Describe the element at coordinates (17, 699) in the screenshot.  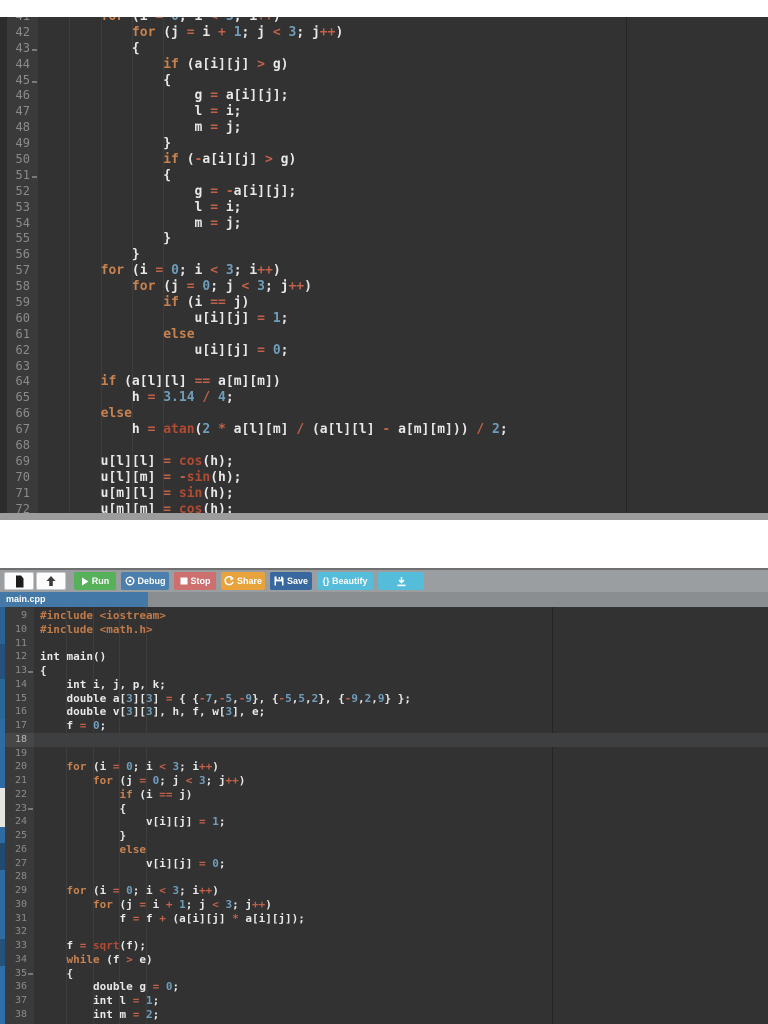
I see `line-number: 15` at that location.